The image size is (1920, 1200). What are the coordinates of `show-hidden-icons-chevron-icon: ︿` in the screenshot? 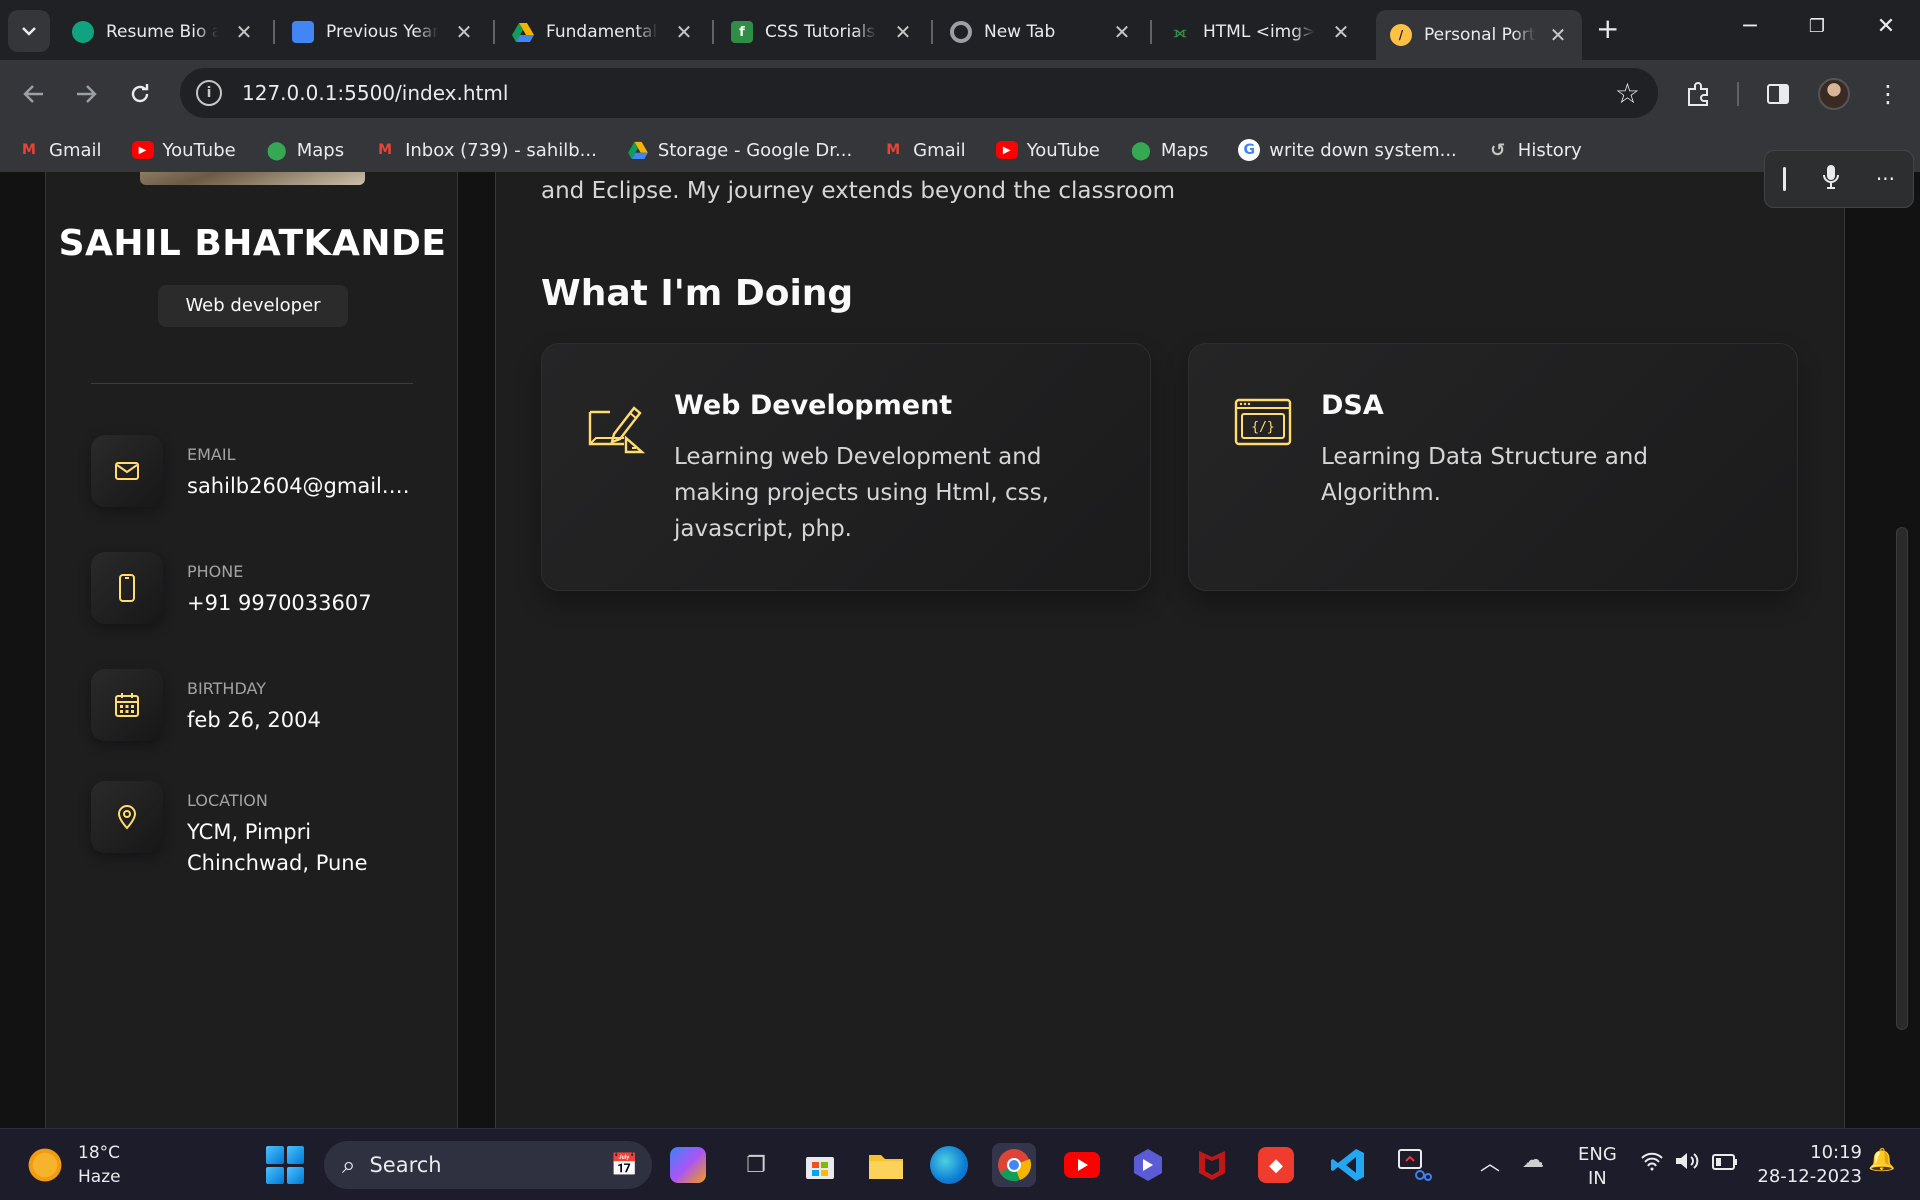 It's located at (1490, 1163).